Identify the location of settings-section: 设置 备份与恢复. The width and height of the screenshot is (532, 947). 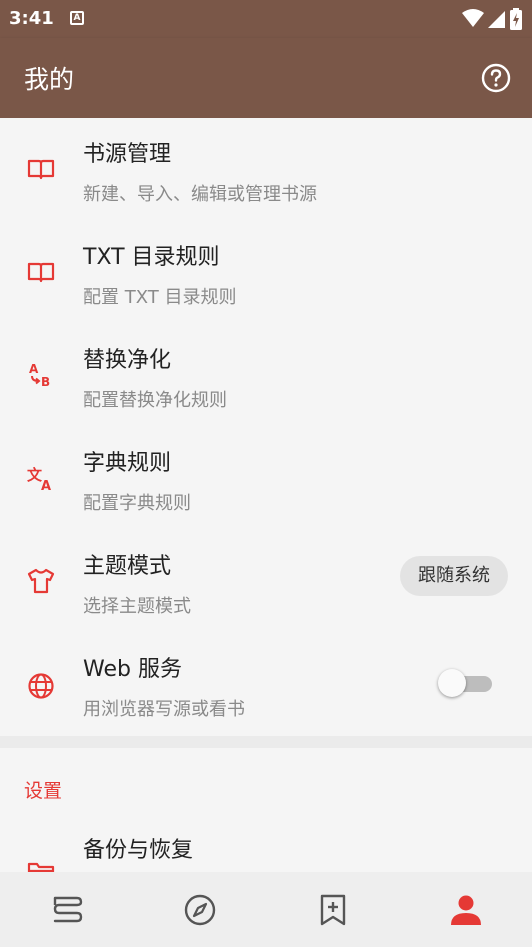
(266, 810).